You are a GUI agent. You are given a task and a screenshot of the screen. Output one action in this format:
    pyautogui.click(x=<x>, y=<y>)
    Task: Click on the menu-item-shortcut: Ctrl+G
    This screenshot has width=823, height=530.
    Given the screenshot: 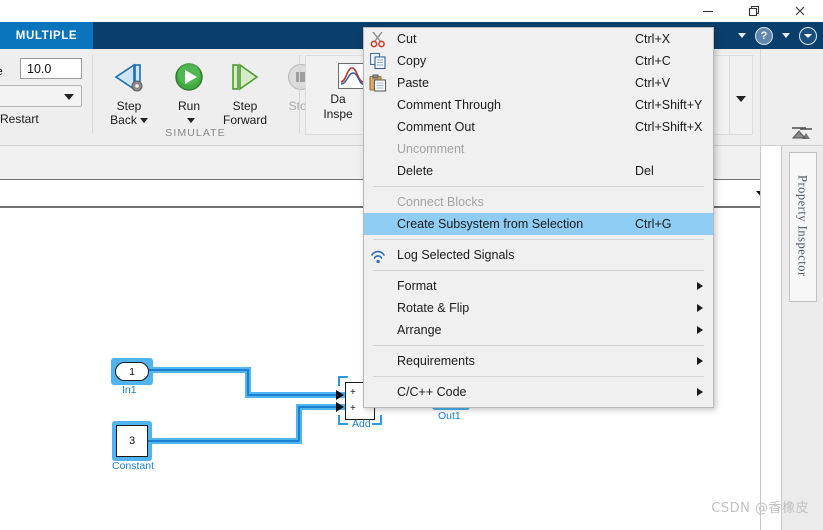 What is the action you would take?
    pyautogui.click(x=653, y=224)
    